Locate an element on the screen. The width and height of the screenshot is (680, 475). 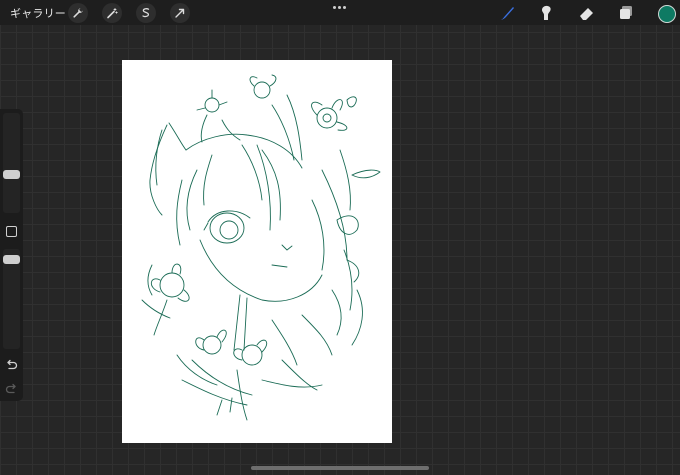
selection-button is located at coordinates (146, 13).